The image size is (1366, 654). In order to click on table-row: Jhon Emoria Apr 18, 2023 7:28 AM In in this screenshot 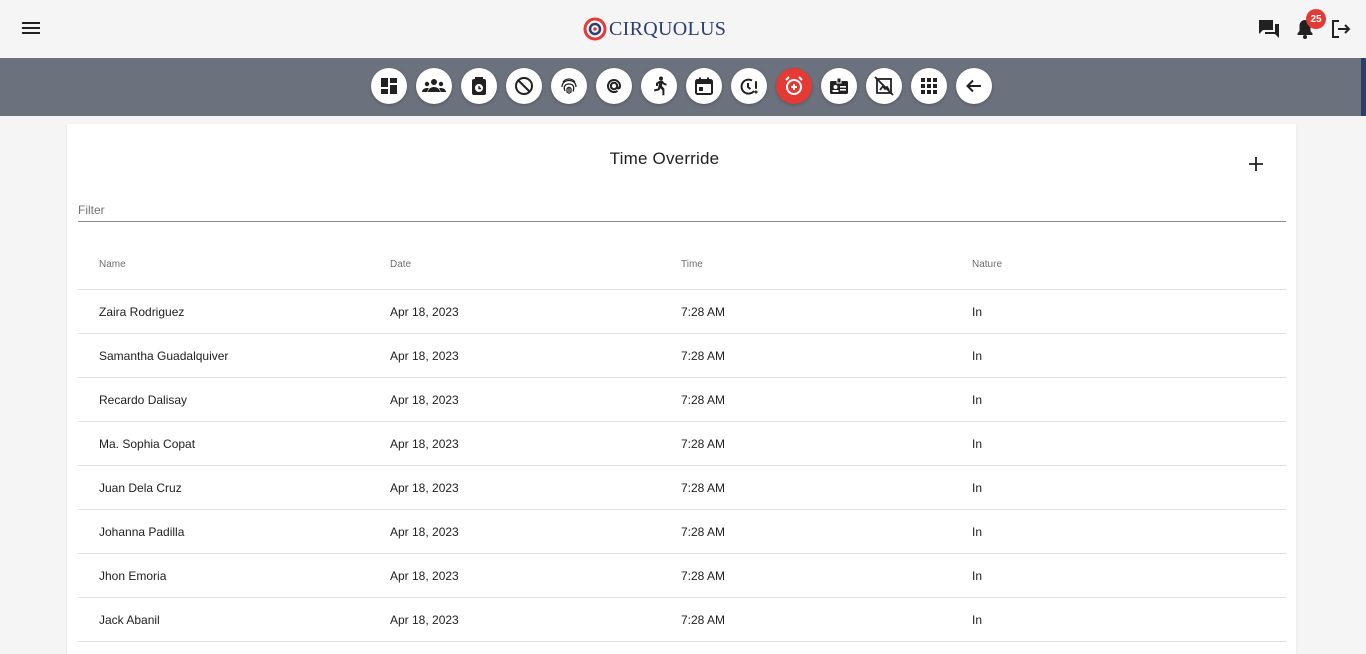, I will do `click(682, 576)`.